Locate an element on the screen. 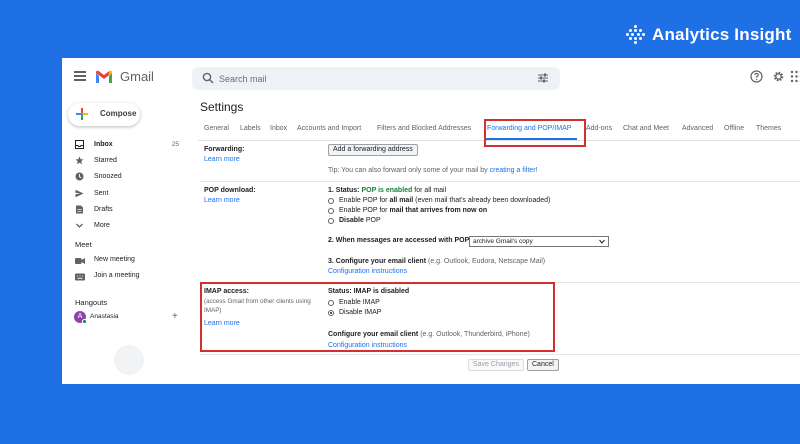 Image resolution: width=800 pixels, height=444 pixels. tabs-divider is located at coordinates (499, 140).